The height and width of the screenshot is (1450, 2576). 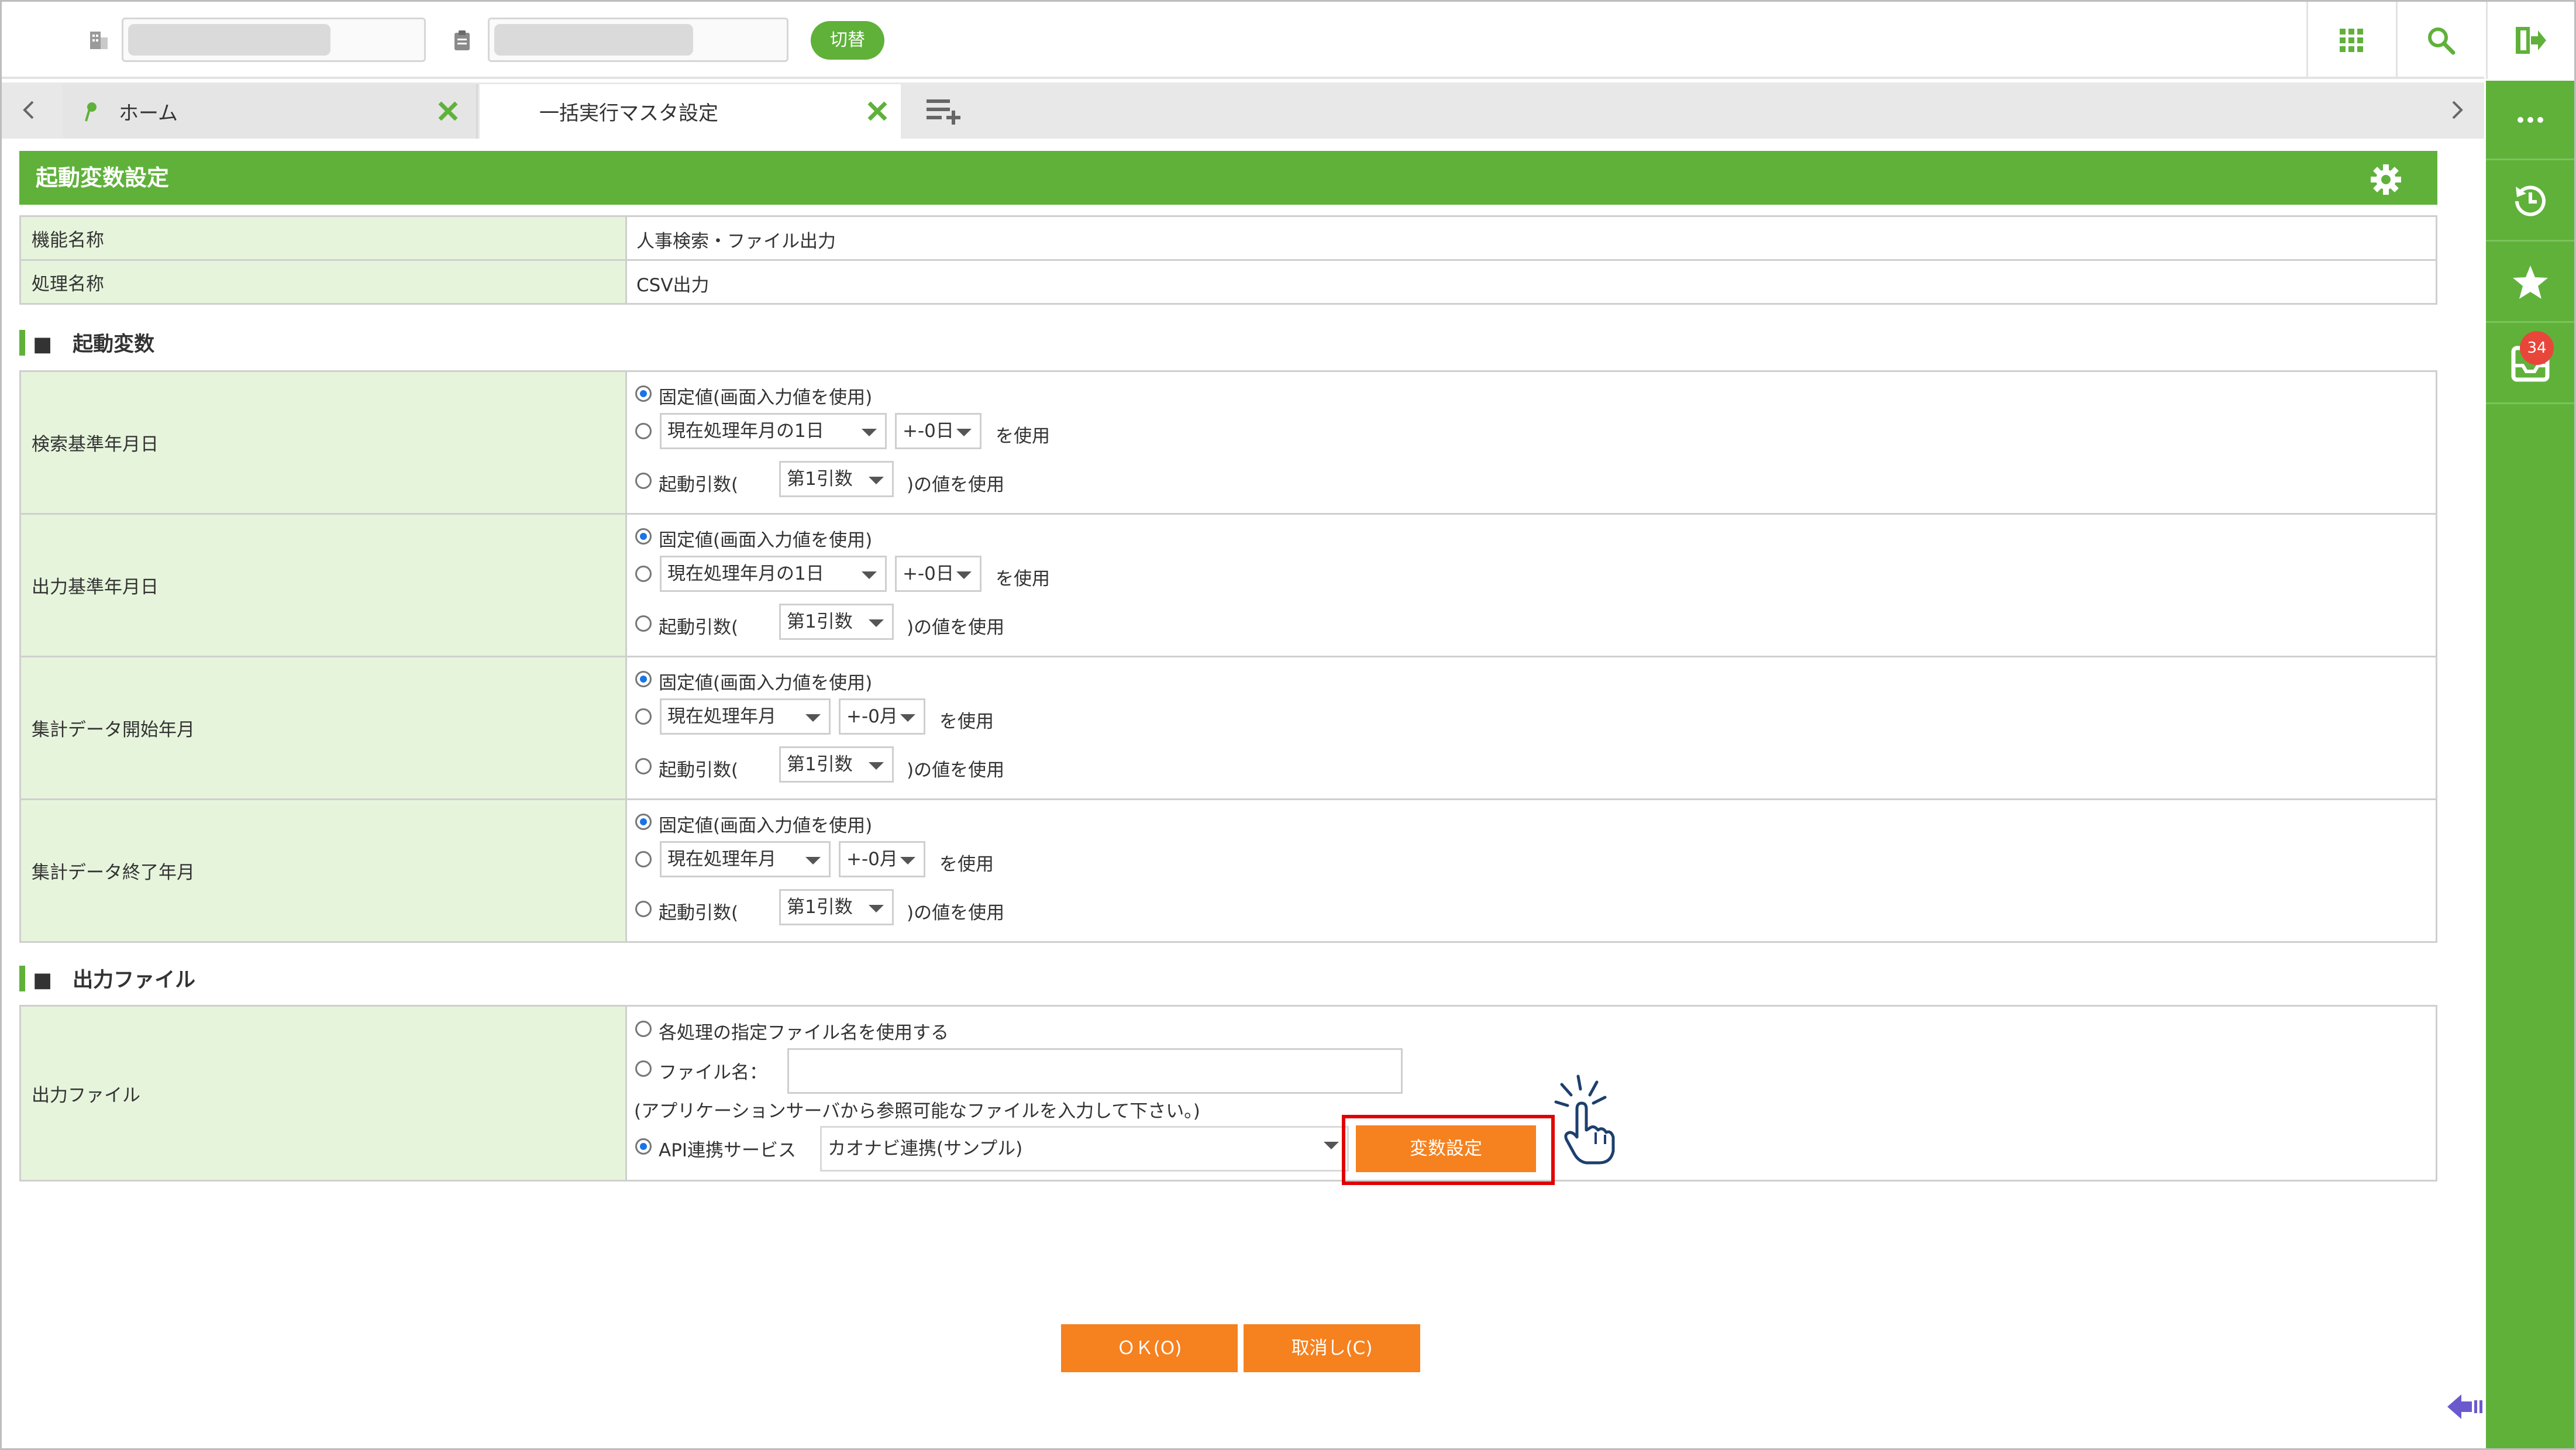 I want to click on sidebar-more-button, so click(x=2530, y=121).